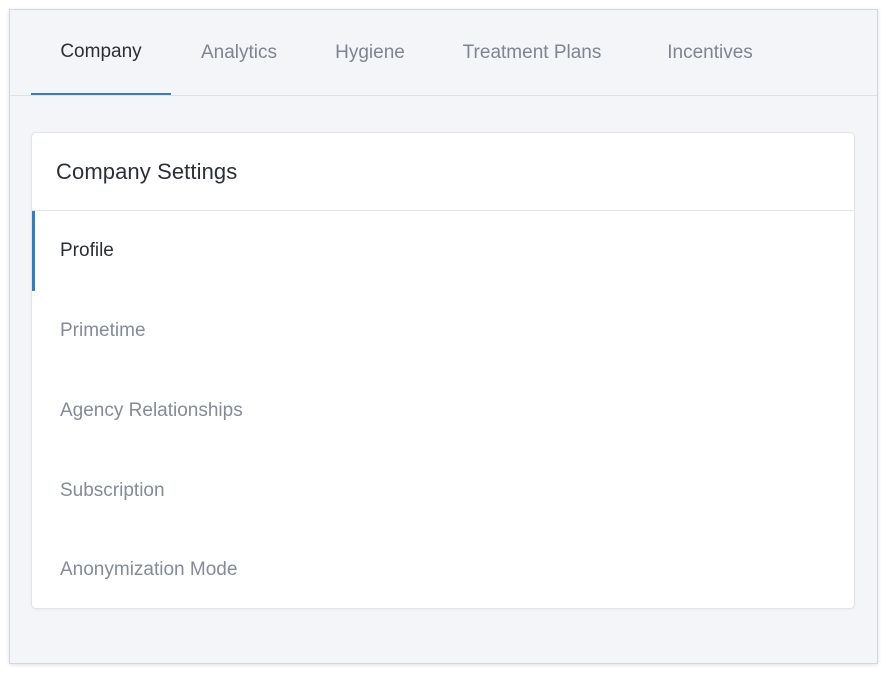  Describe the element at coordinates (101, 52) in the screenshot. I see `tab-company: Company` at that location.